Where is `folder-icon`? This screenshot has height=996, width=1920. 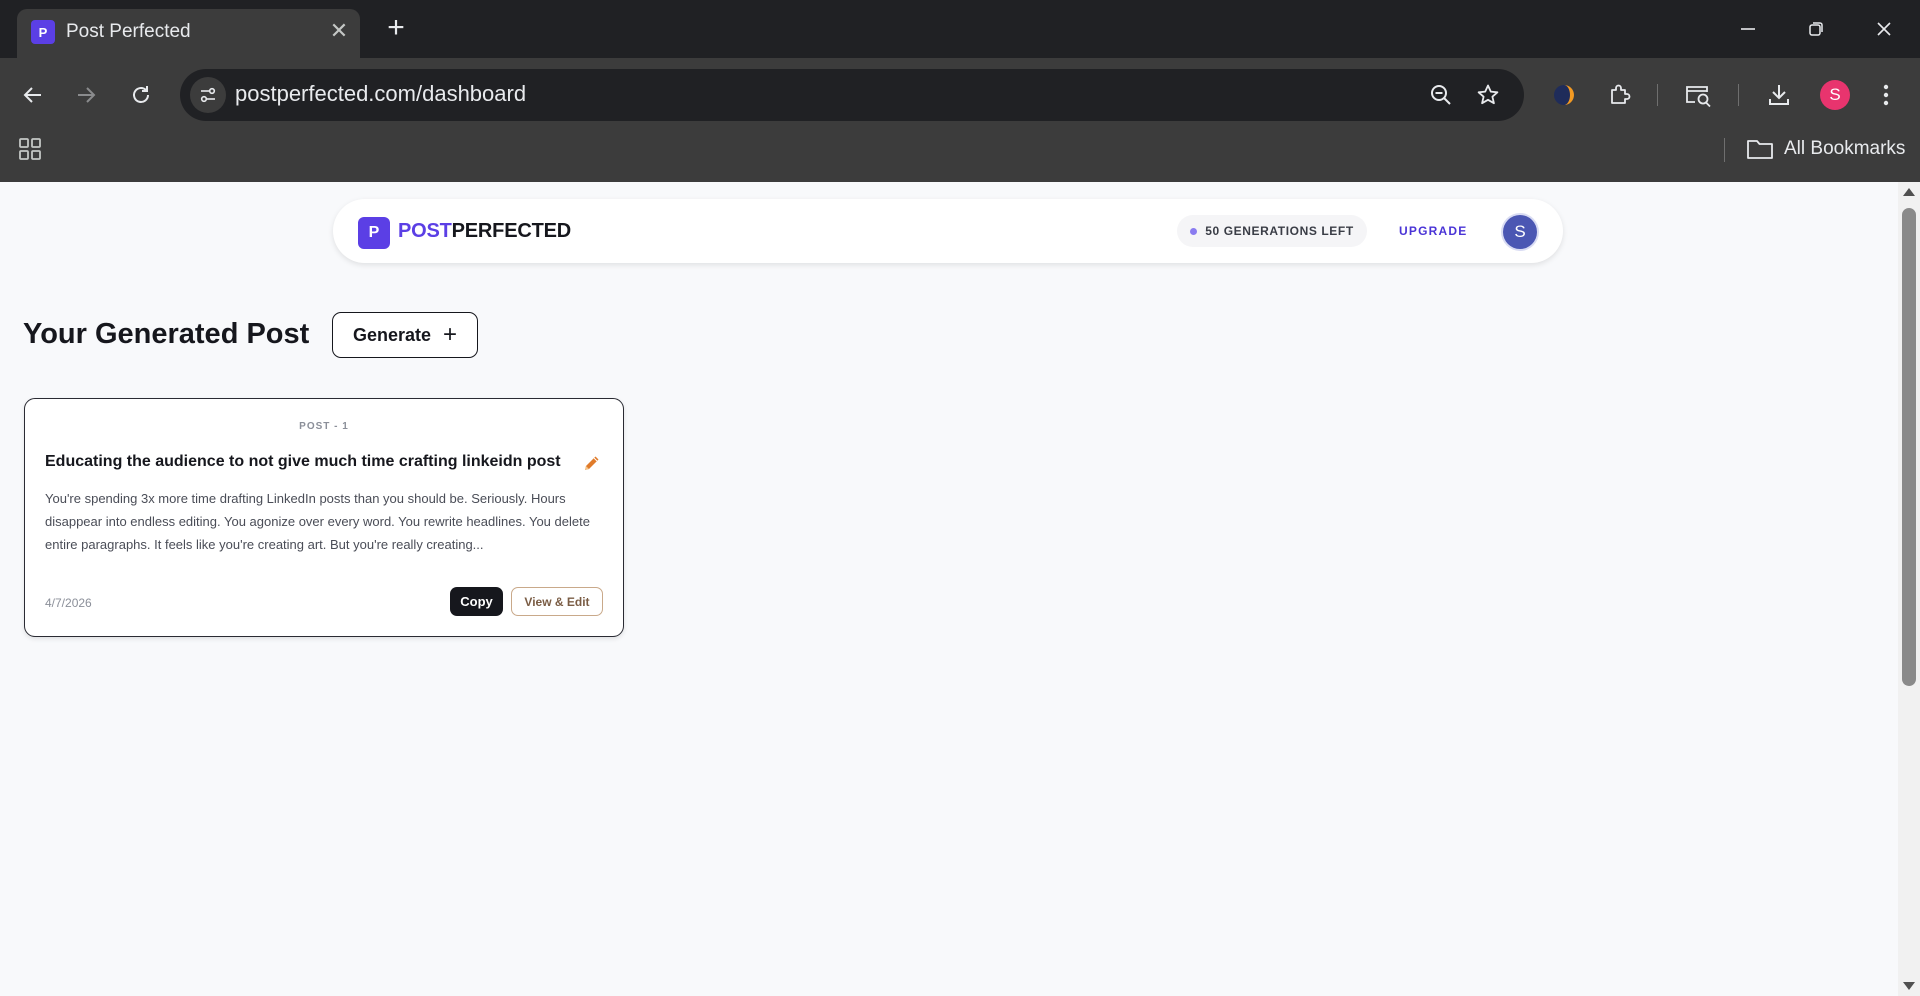
folder-icon is located at coordinates (1760, 149).